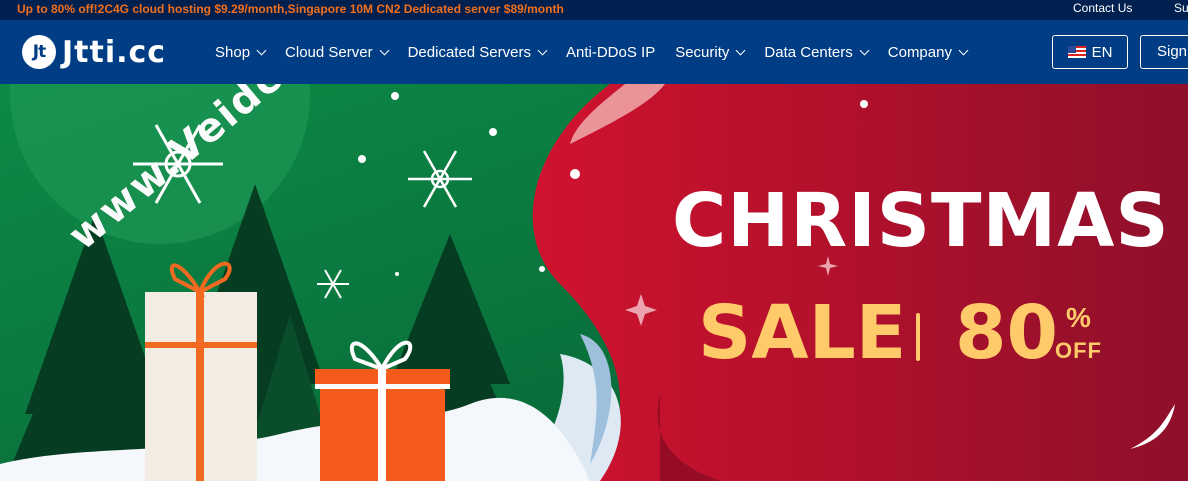 The height and width of the screenshot is (481, 1188). I want to click on site-logo: Jt Jtti.cc, so click(94, 52).